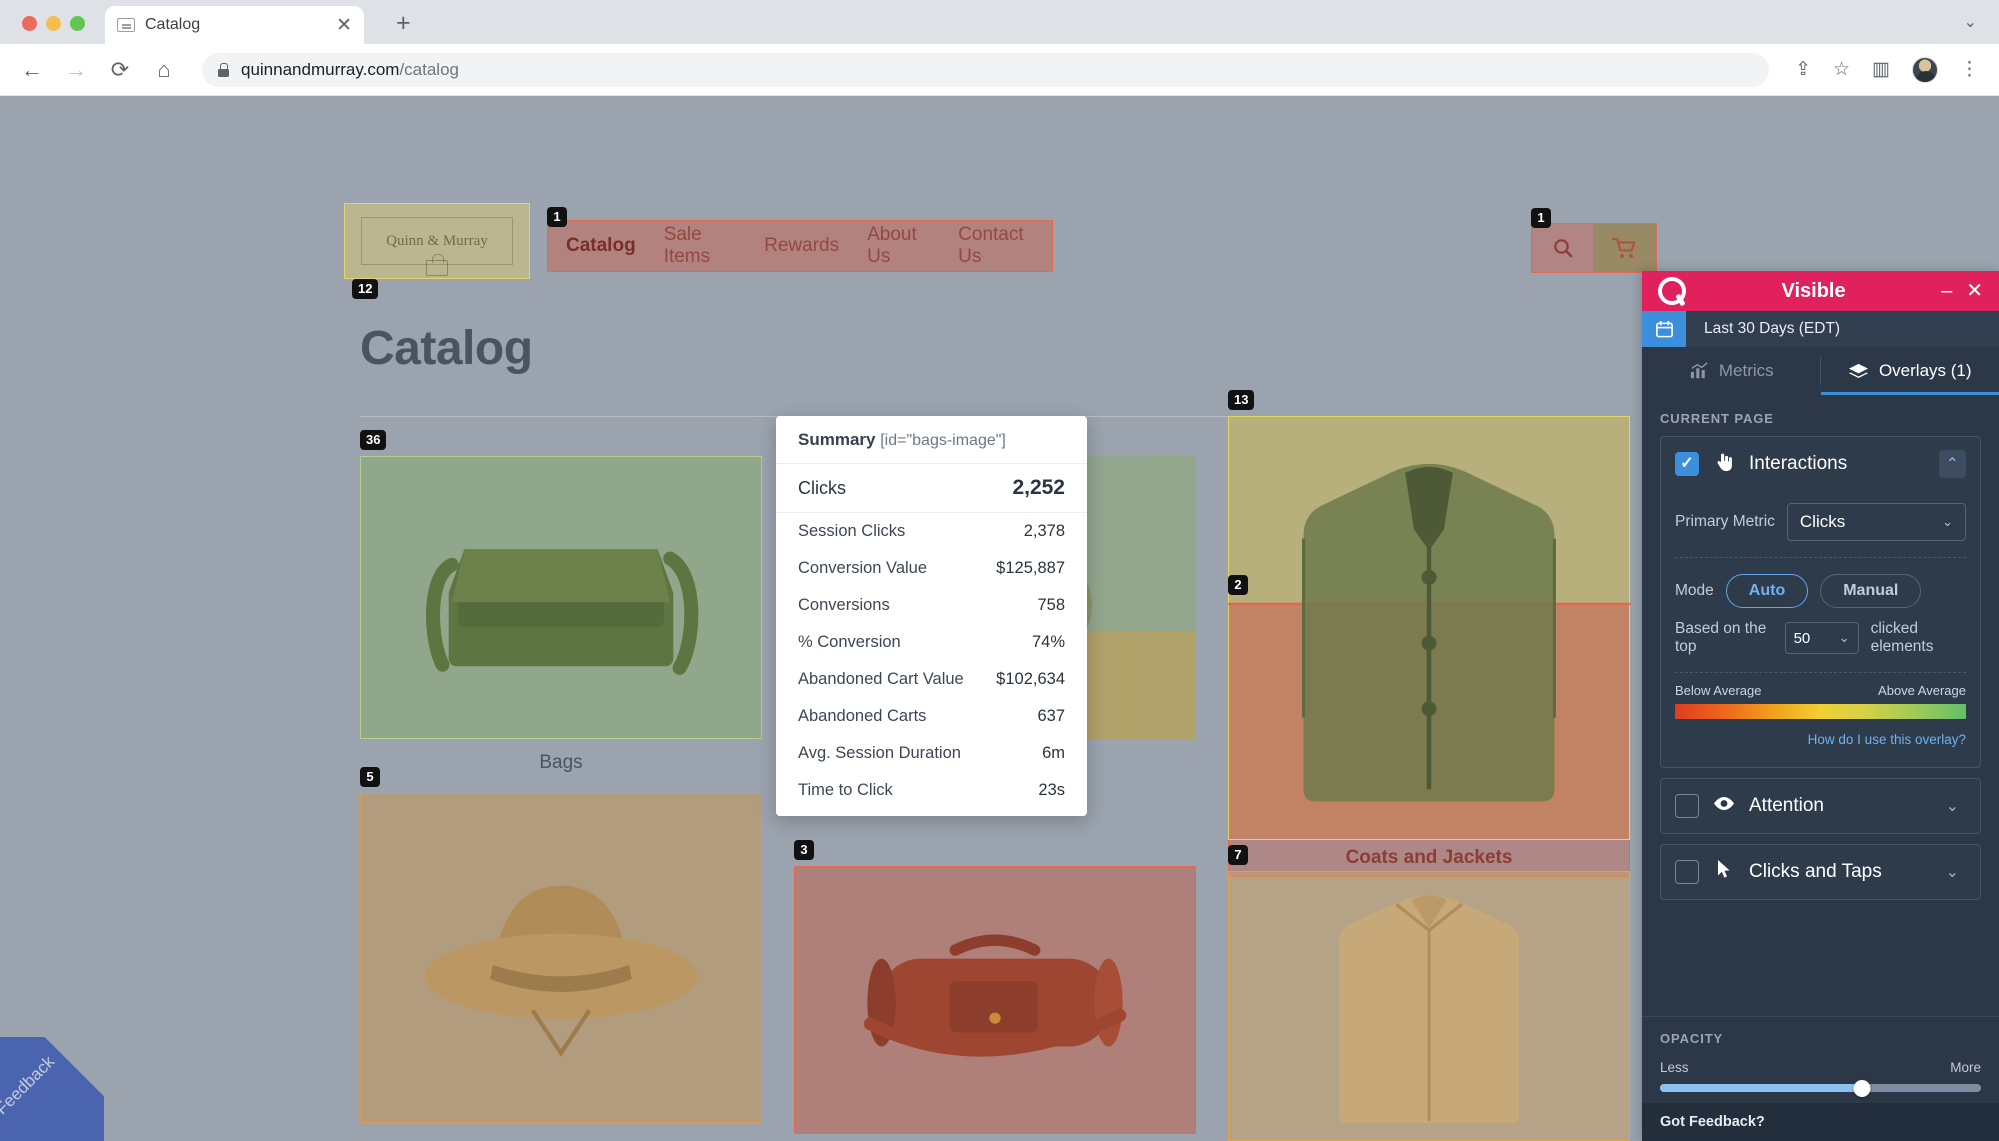 The height and width of the screenshot is (1141, 1999). I want to click on nav-item-rewards: Rewards, so click(801, 246).